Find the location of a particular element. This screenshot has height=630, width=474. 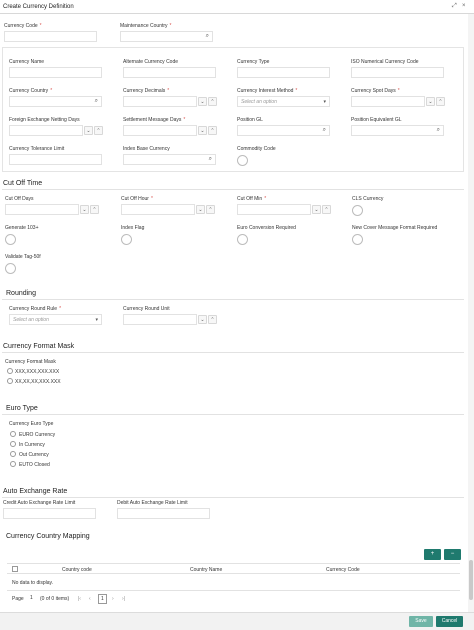

commodity-code-label: Commodity Code is located at coordinates (256, 149).